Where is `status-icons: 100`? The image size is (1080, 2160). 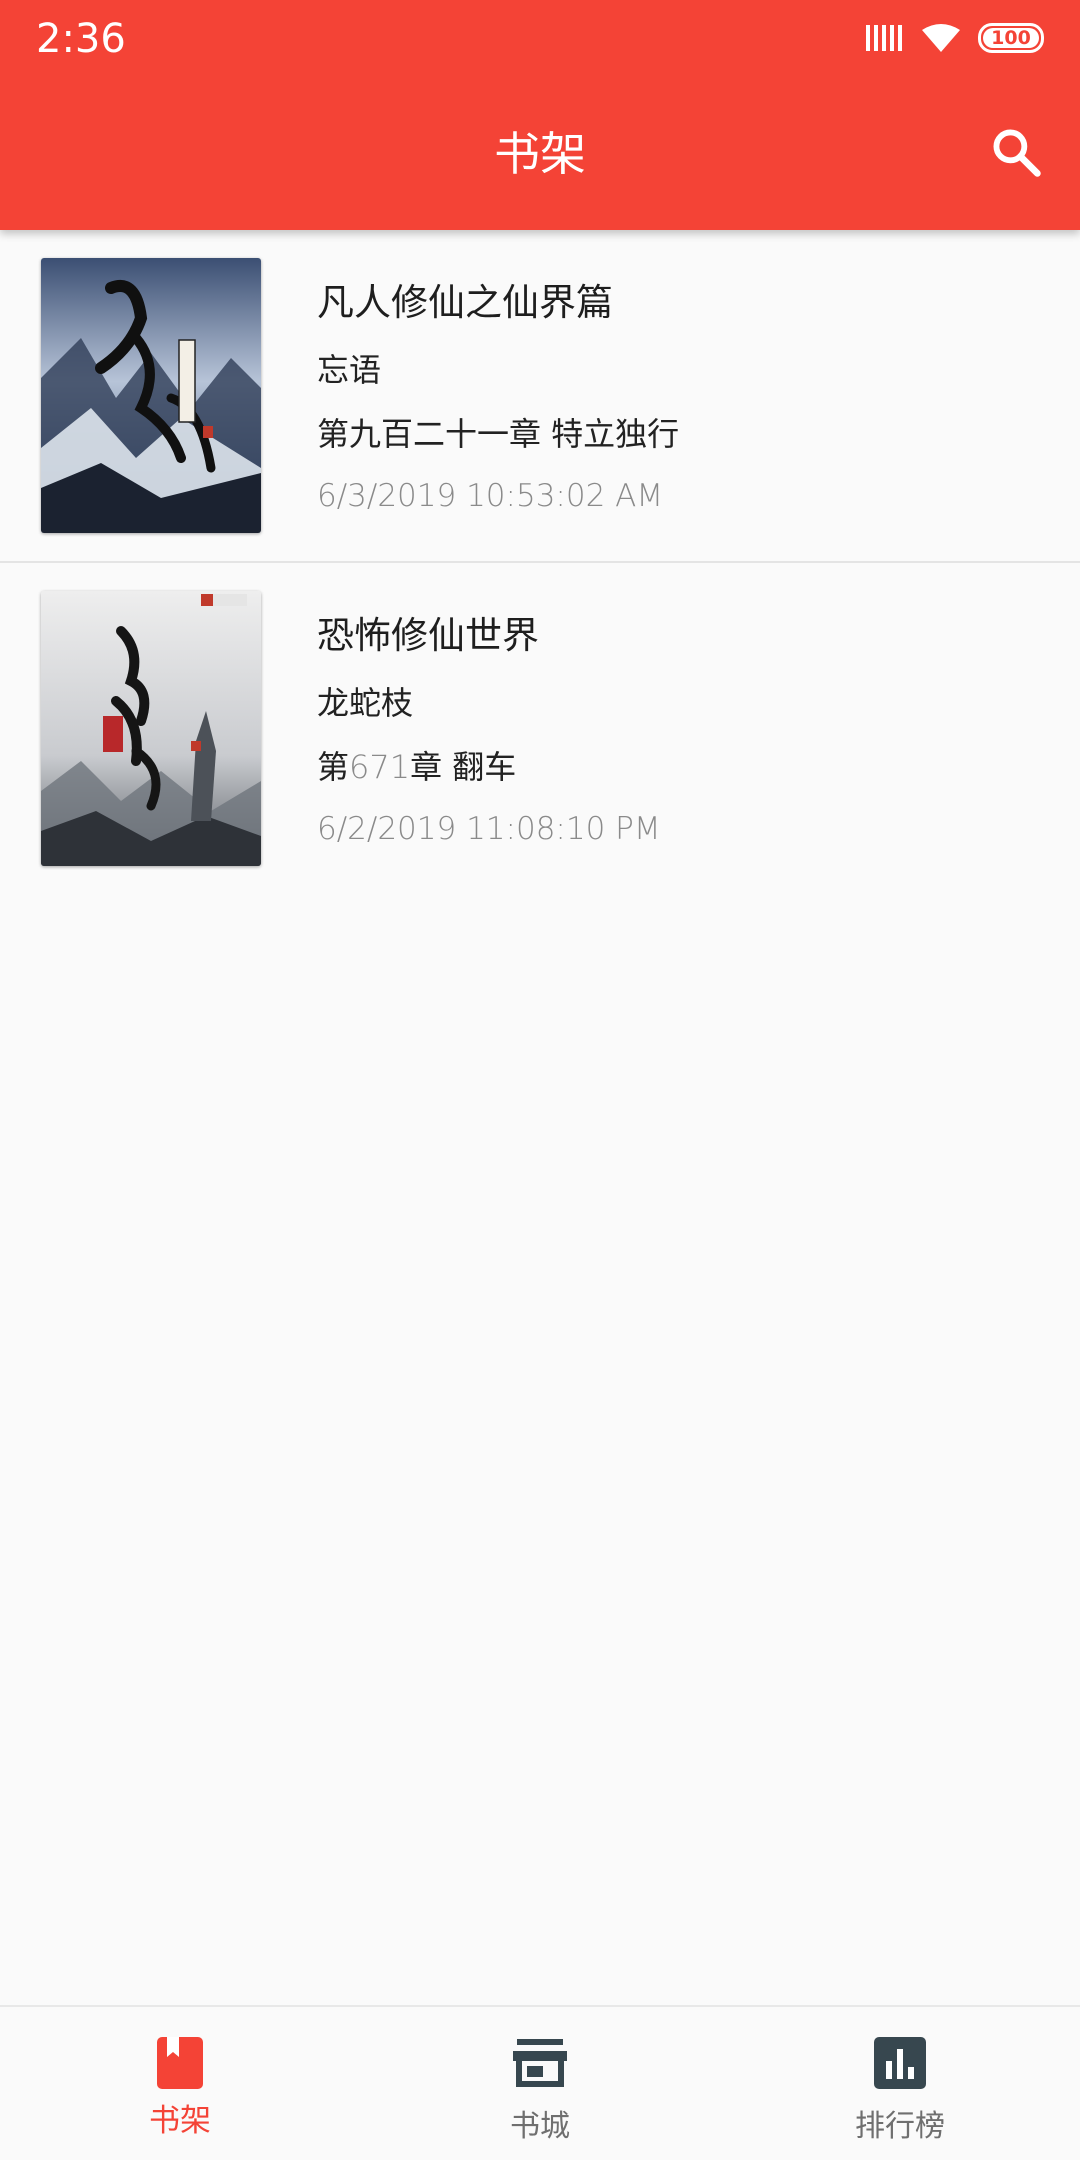
status-icons: 100 is located at coordinates (954, 38).